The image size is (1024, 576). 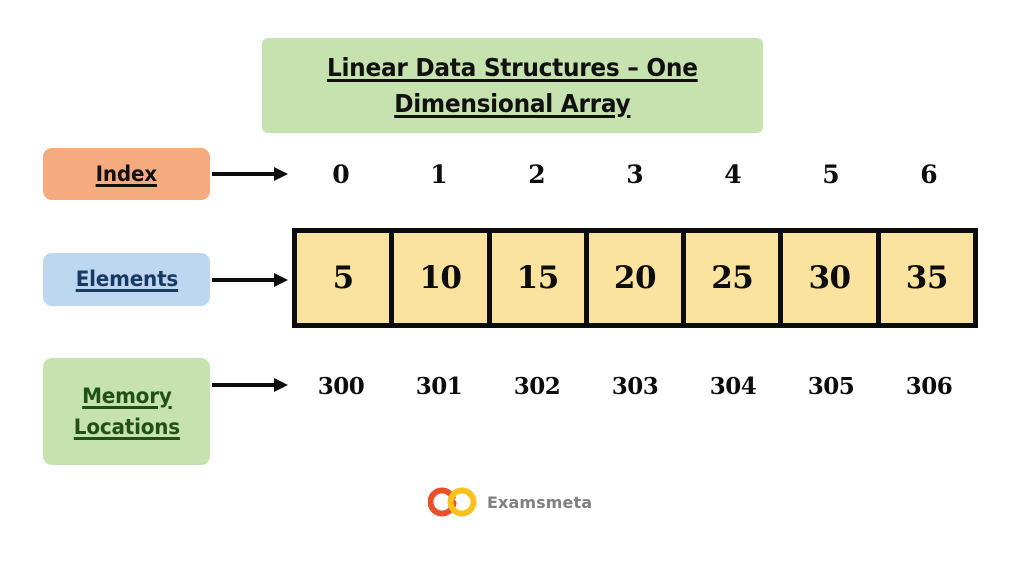 I want to click on index-row: 0 1 2 3 4 5 6, so click(x=635, y=174).